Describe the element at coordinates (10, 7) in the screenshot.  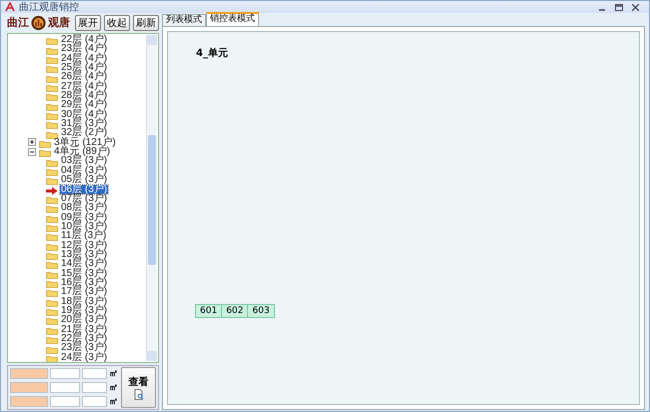
I see `app-icon` at that location.